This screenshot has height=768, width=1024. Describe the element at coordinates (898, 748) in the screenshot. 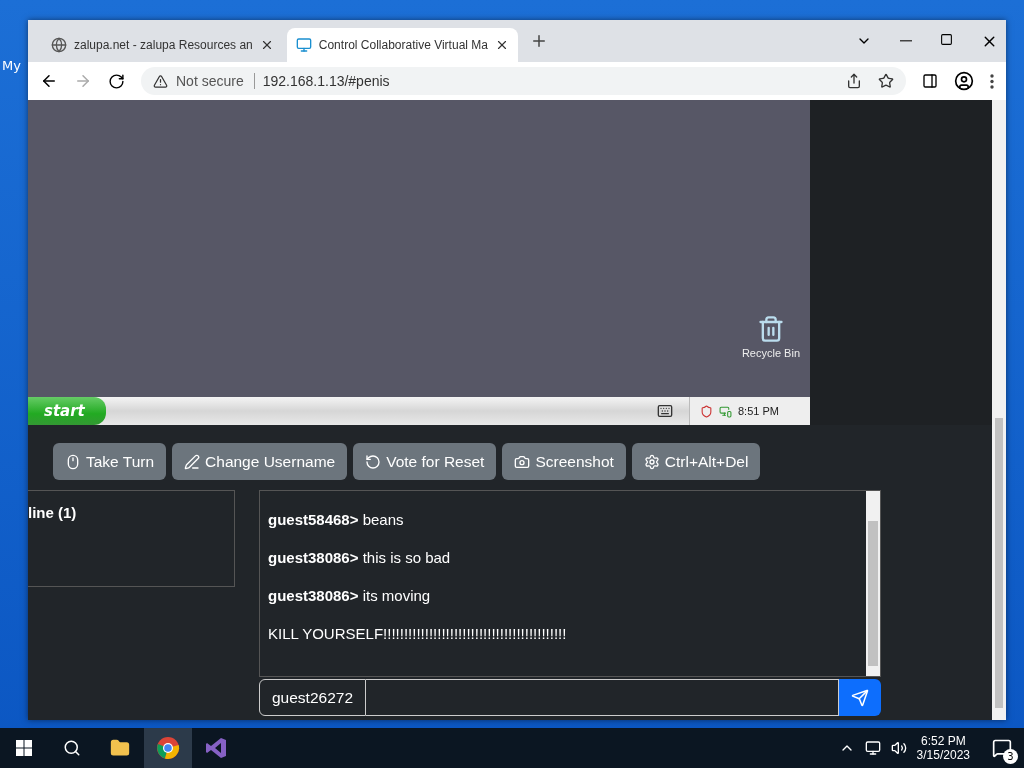

I see `volume-icon` at that location.